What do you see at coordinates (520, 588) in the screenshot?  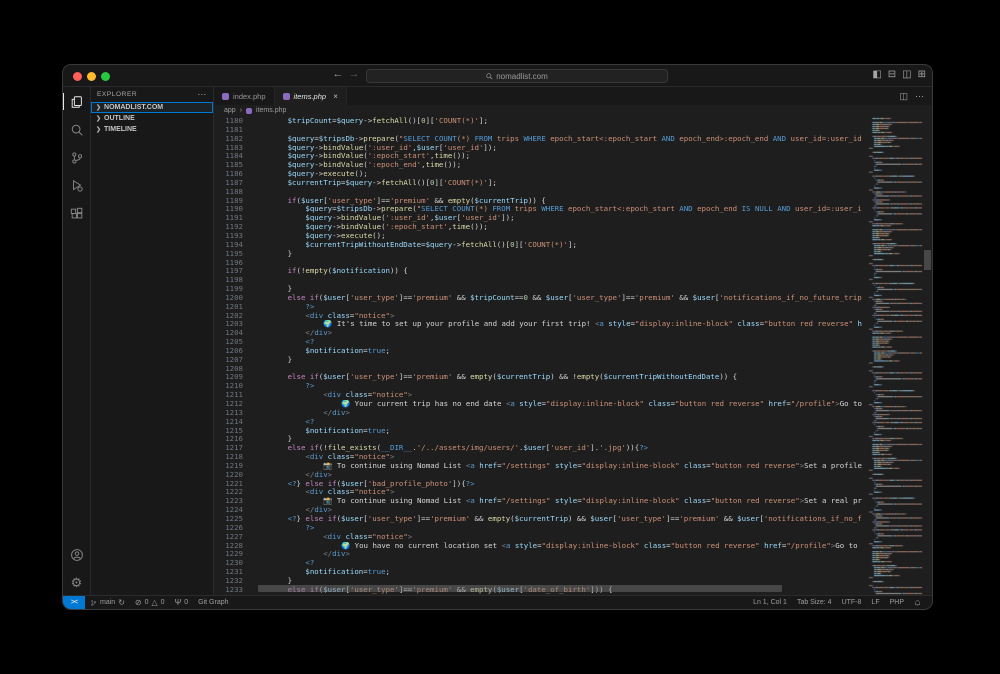 I see `horizontal-scrollbar-thumb` at bounding box center [520, 588].